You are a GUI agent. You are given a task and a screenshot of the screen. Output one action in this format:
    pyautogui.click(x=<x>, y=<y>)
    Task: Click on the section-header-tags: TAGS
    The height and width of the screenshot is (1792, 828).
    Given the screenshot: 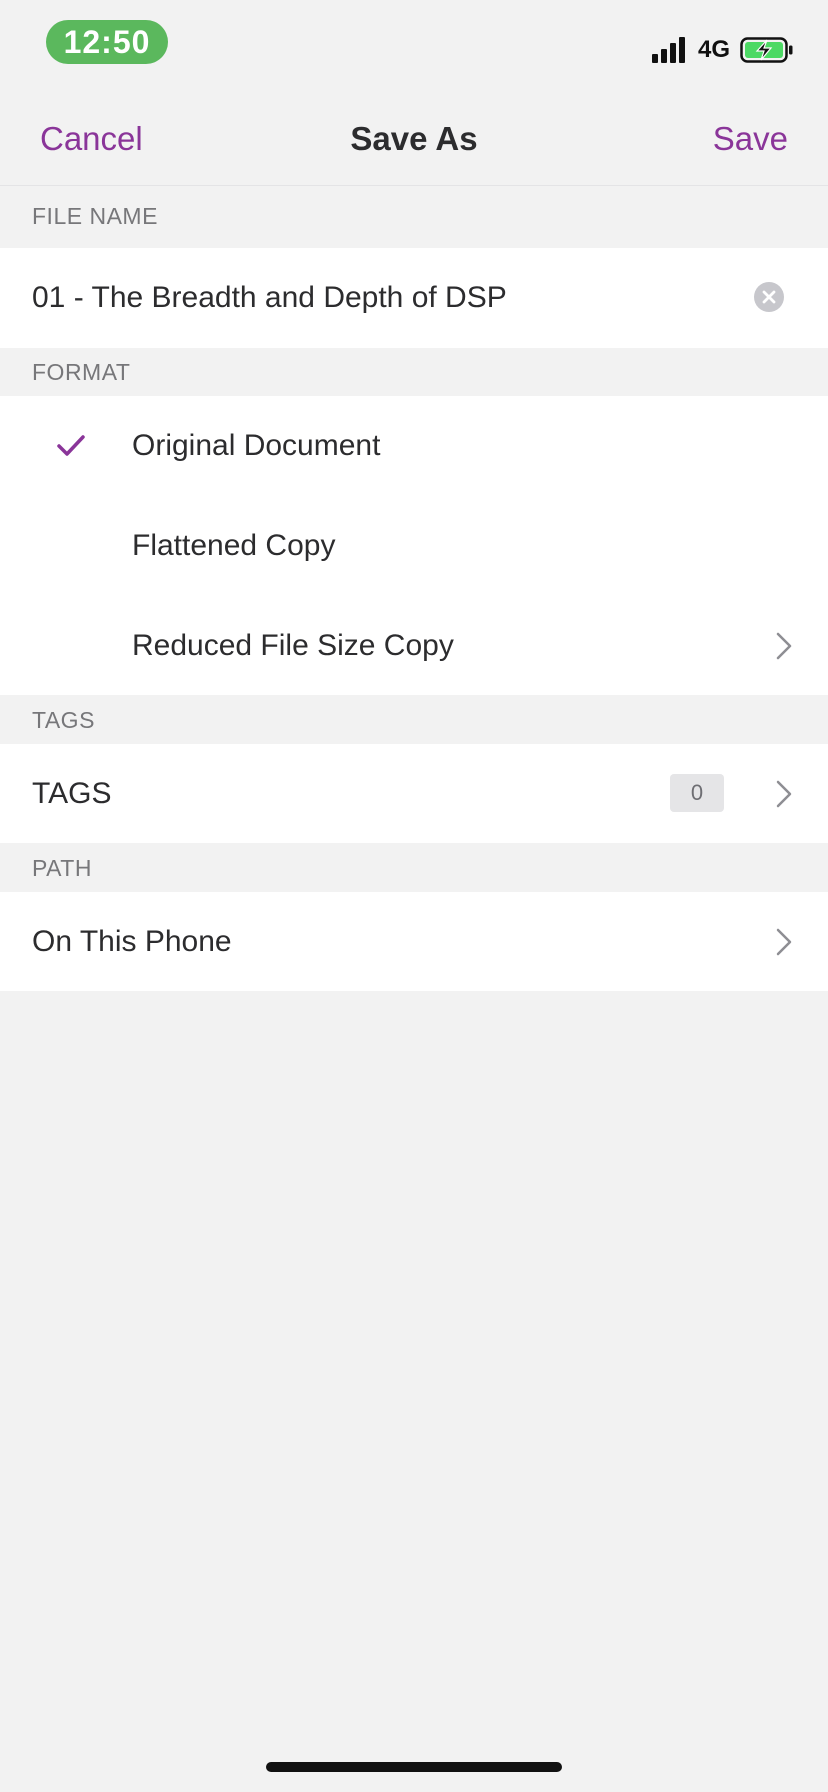 What is the action you would take?
    pyautogui.click(x=63, y=720)
    